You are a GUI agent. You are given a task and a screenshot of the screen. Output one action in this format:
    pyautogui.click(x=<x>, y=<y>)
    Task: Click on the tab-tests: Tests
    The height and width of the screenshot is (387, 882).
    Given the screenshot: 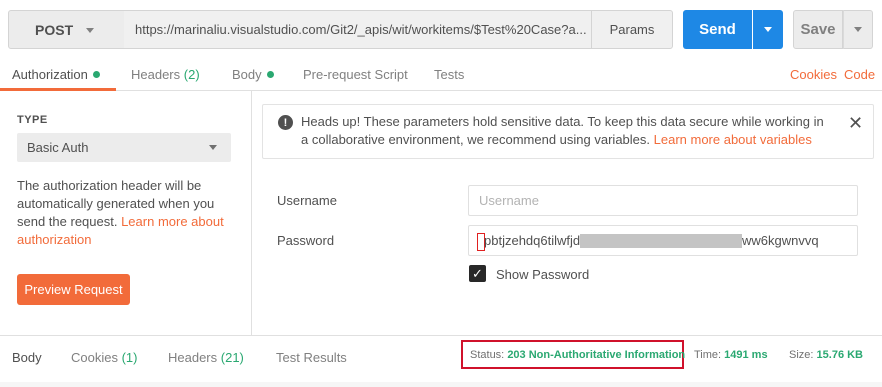 What is the action you would take?
    pyautogui.click(x=449, y=74)
    